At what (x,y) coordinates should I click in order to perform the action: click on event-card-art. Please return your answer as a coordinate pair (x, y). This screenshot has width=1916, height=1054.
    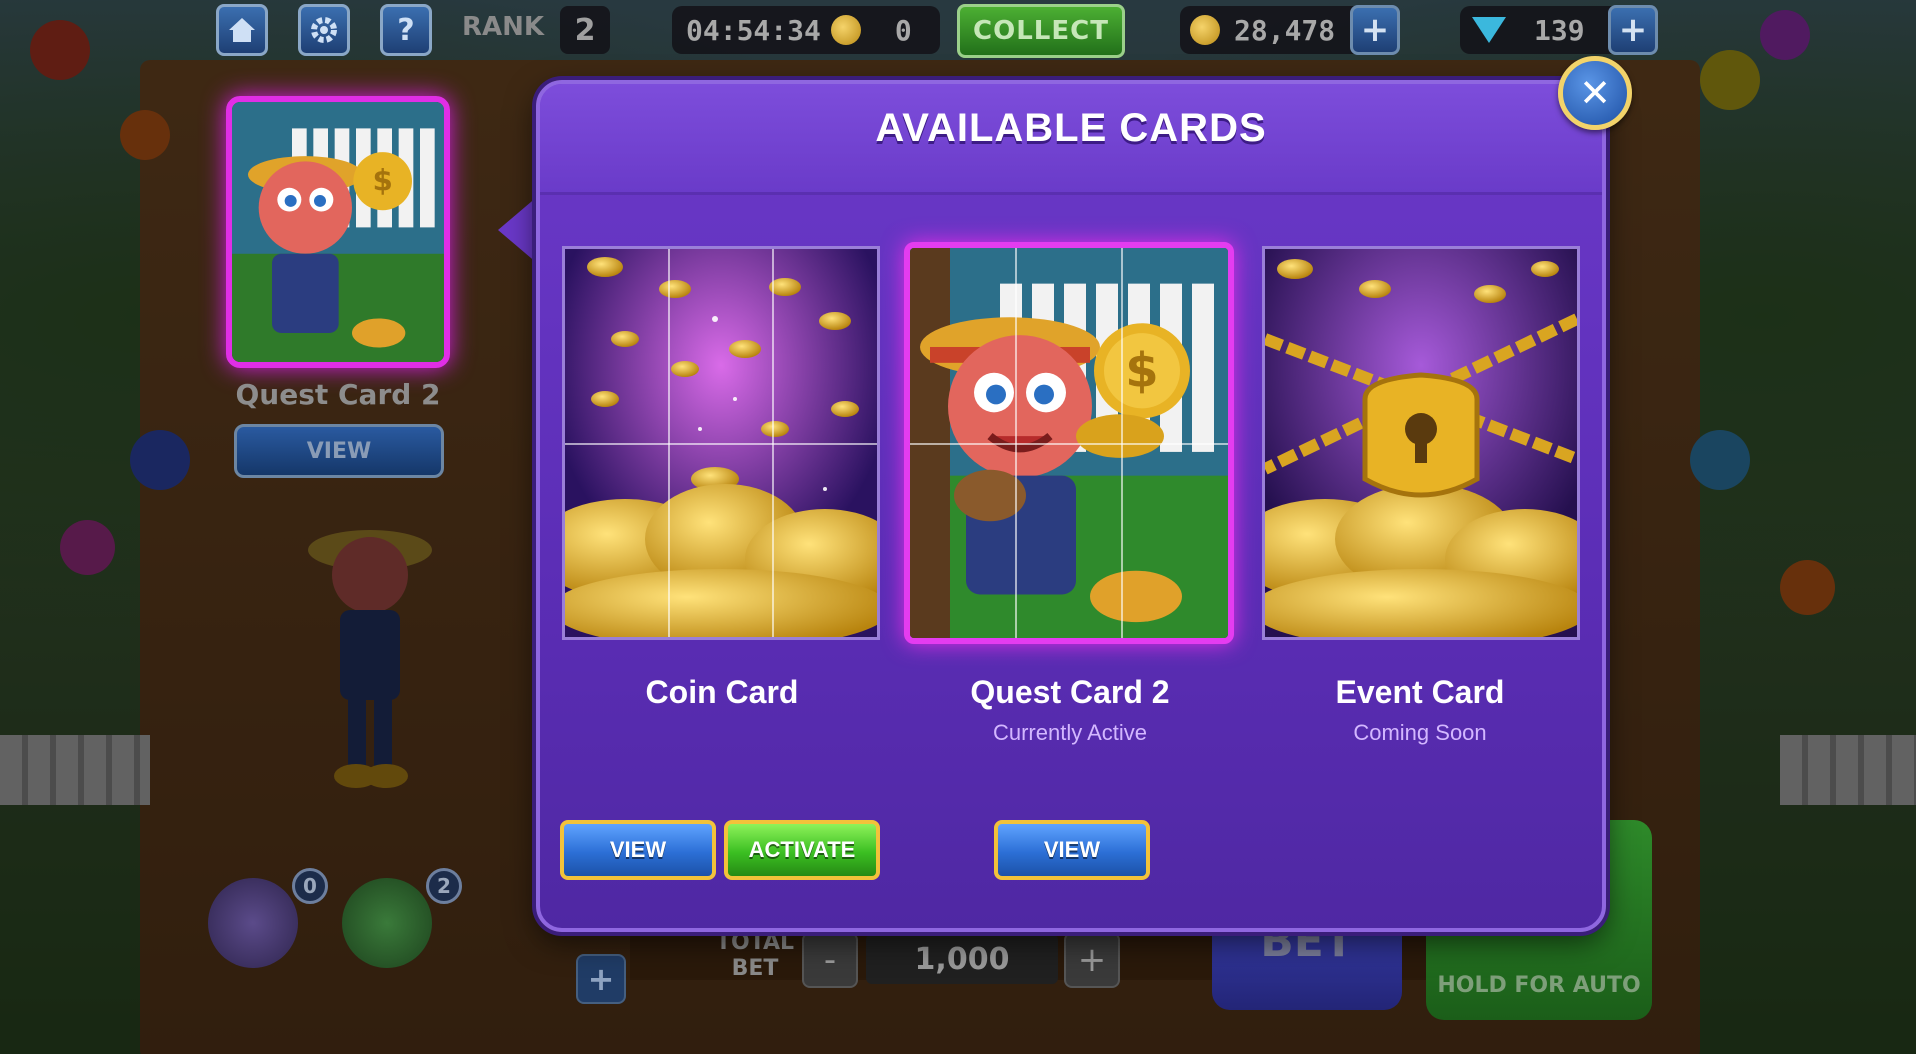
    Looking at the image, I should click on (1421, 443).